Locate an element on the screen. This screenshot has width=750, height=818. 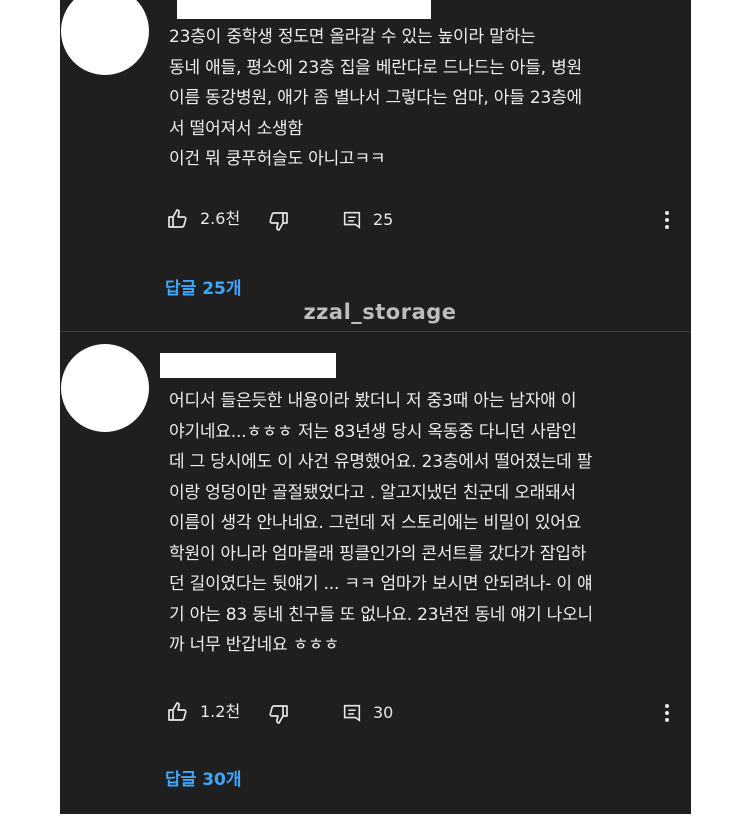
comment-line: 던 길이였다는 뒷얘기 ... ㅋㅋ 엄마가 보시면 안되려나- 이 얘 is located at coordinates (381, 584).